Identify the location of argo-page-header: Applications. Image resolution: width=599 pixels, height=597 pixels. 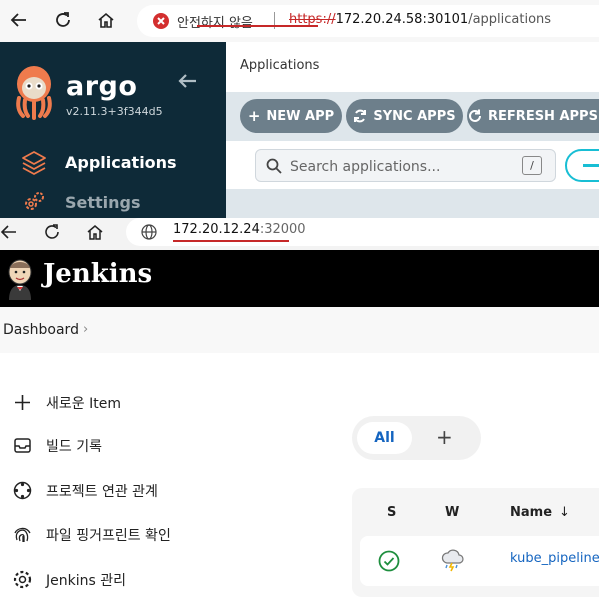
(412, 67).